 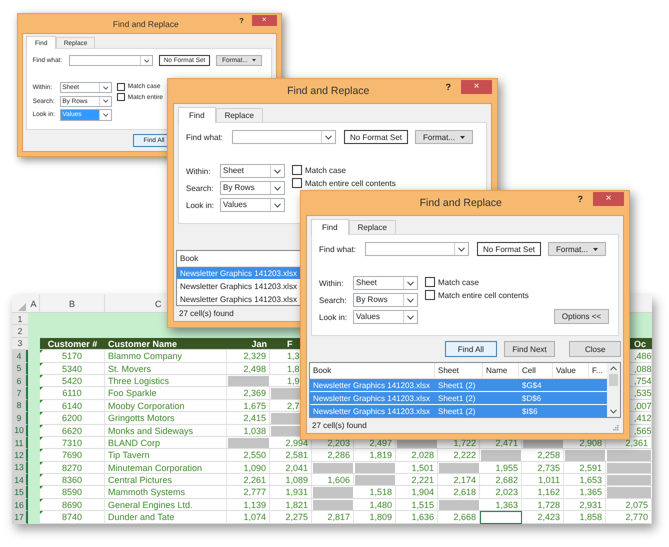 I want to click on row-header: 11, so click(x=20, y=443).